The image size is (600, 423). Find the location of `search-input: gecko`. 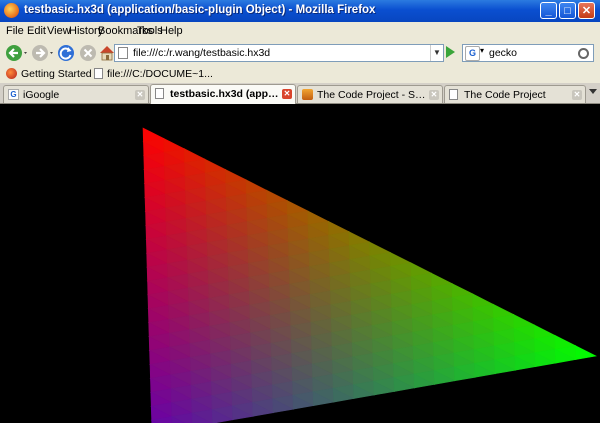

search-input: gecko is located at coordinates (503, 53).